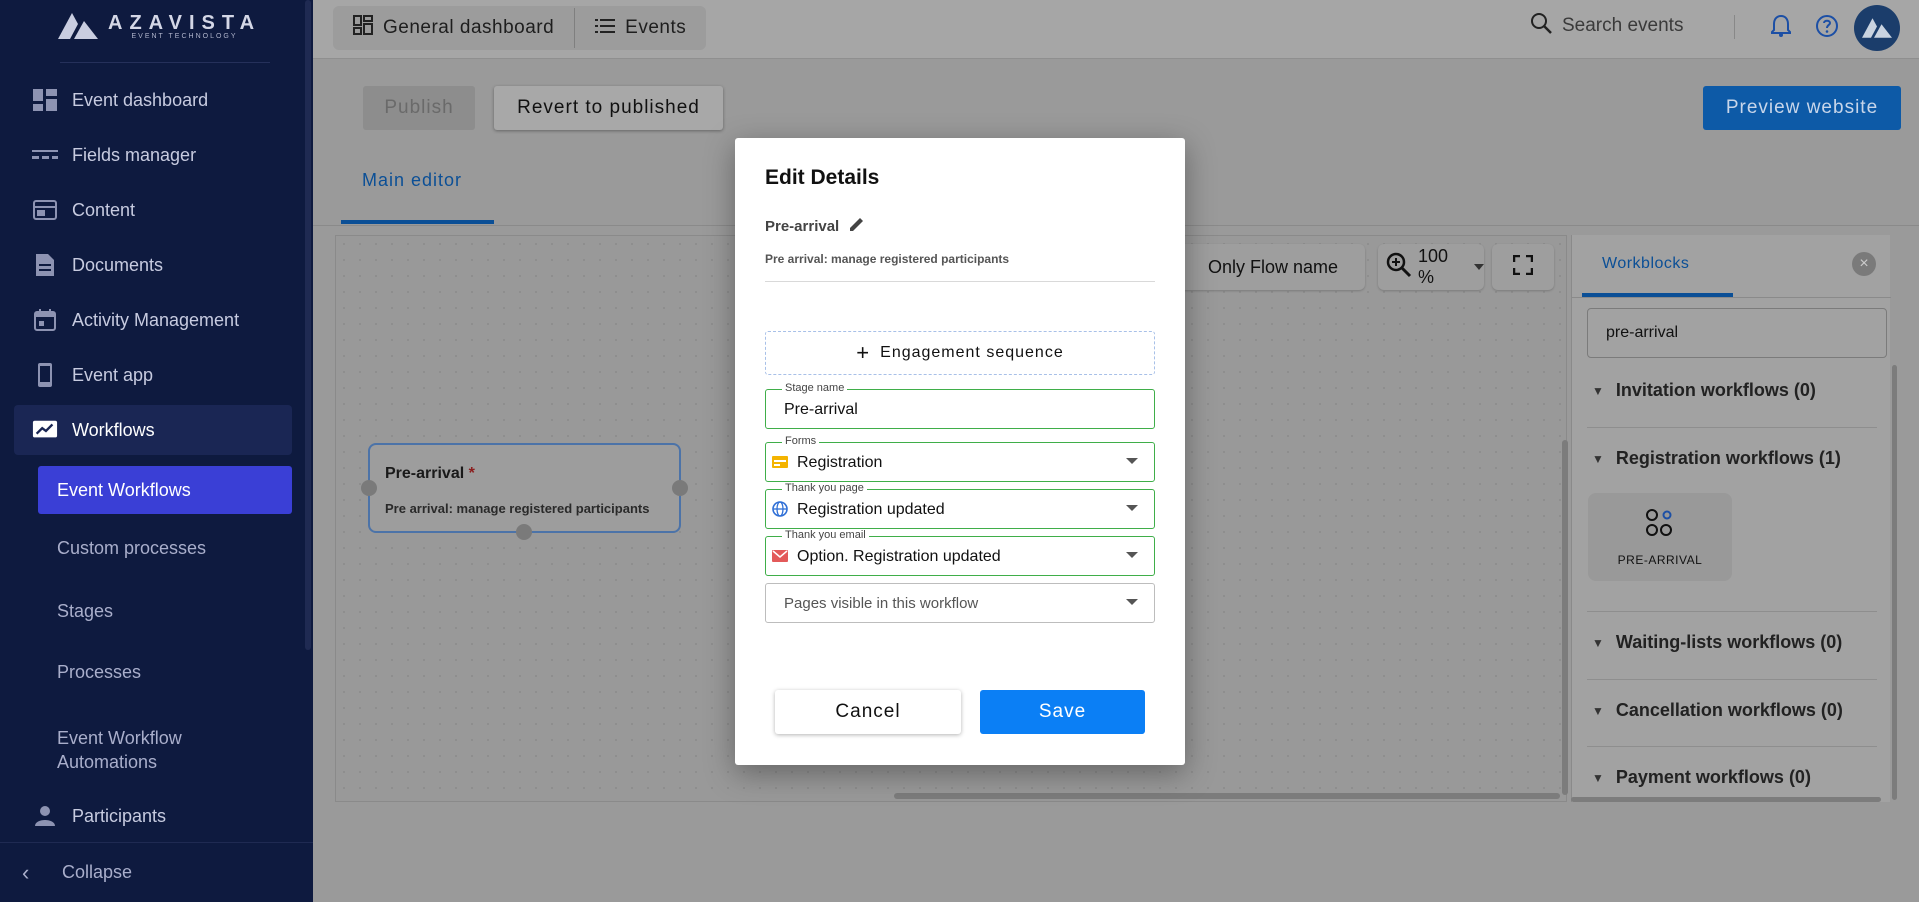  I want to click on dashboard-icon, so click(363, 28).